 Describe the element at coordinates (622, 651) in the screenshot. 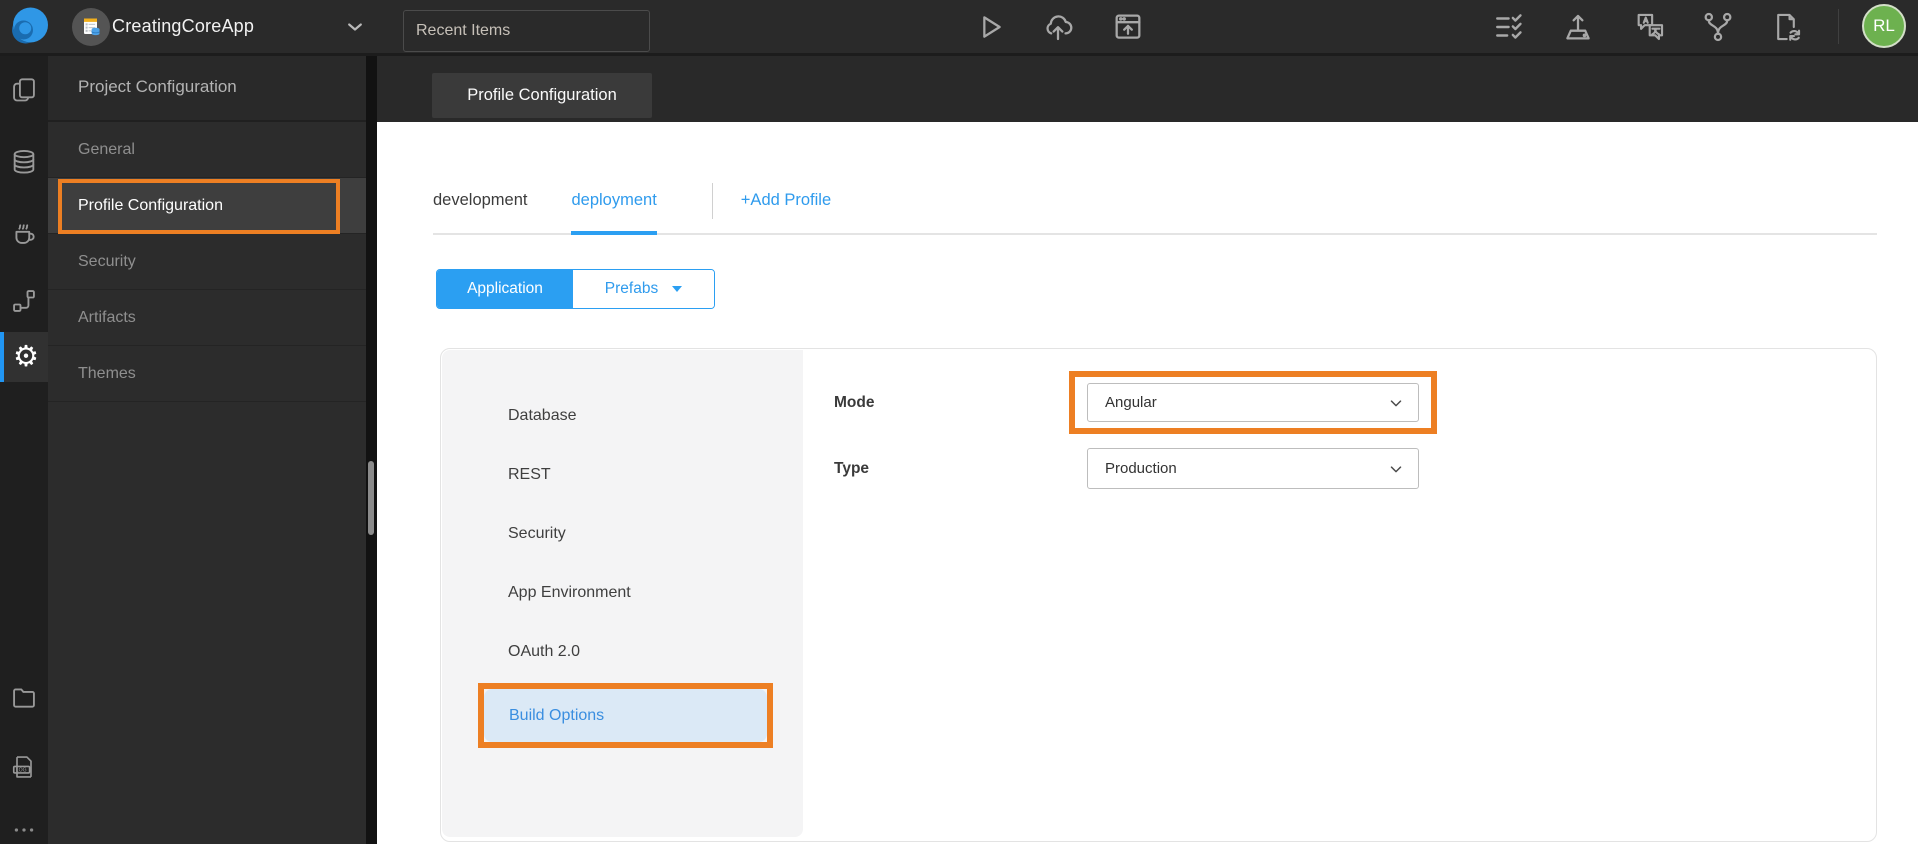

I see `nav-item-oauth: OAuth 2.0` at that location.